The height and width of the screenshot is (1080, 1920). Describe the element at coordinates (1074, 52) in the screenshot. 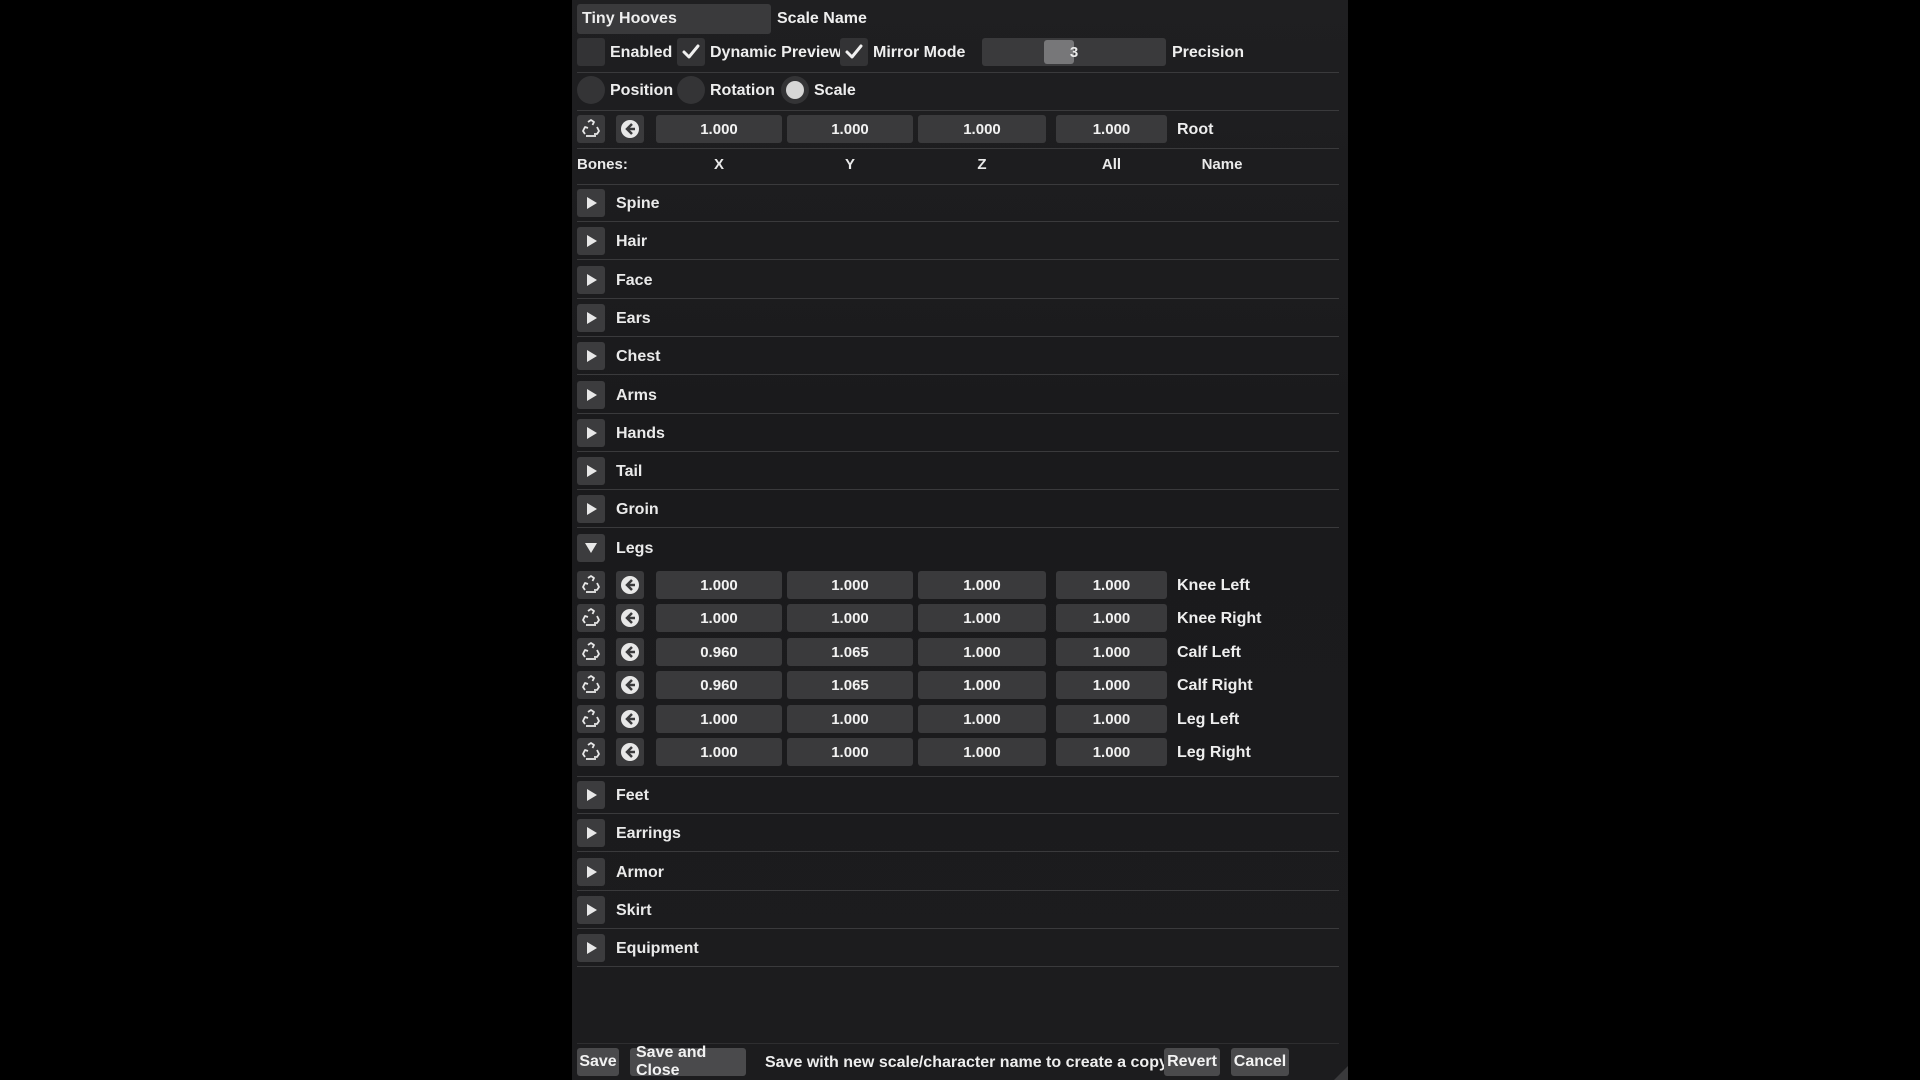

I see `precision-slider: 3` at that location.